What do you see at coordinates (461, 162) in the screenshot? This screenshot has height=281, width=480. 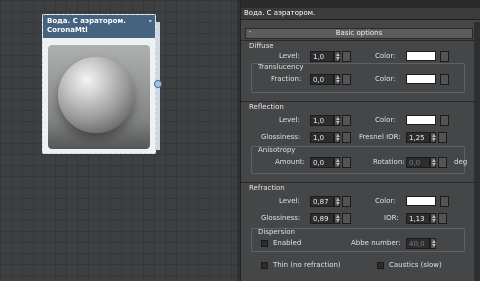 I see `rotation-unit: deg` at bounding box center [461, 162].